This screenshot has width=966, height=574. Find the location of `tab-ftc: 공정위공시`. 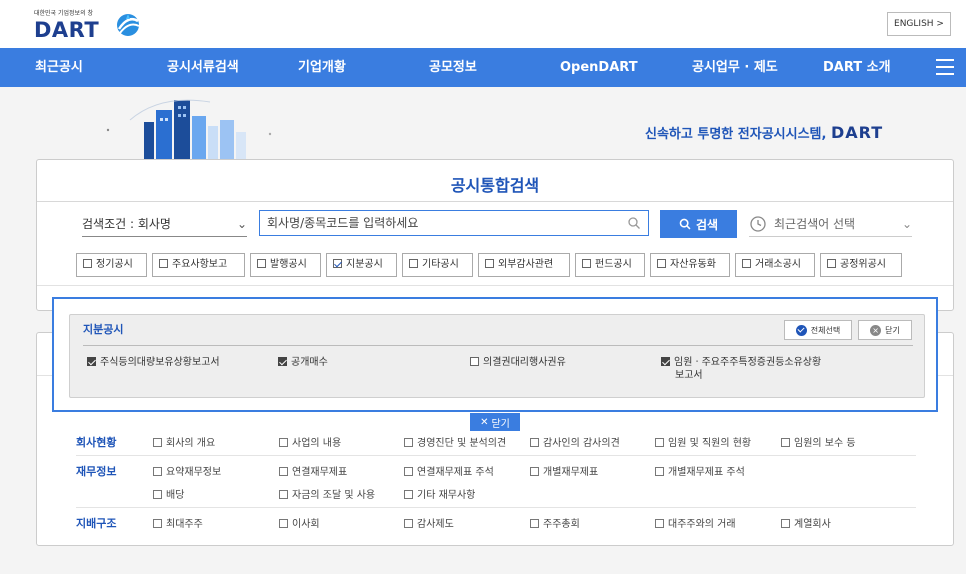

tab-ftc: 공정위공시 is located at coordinates (861, 265).